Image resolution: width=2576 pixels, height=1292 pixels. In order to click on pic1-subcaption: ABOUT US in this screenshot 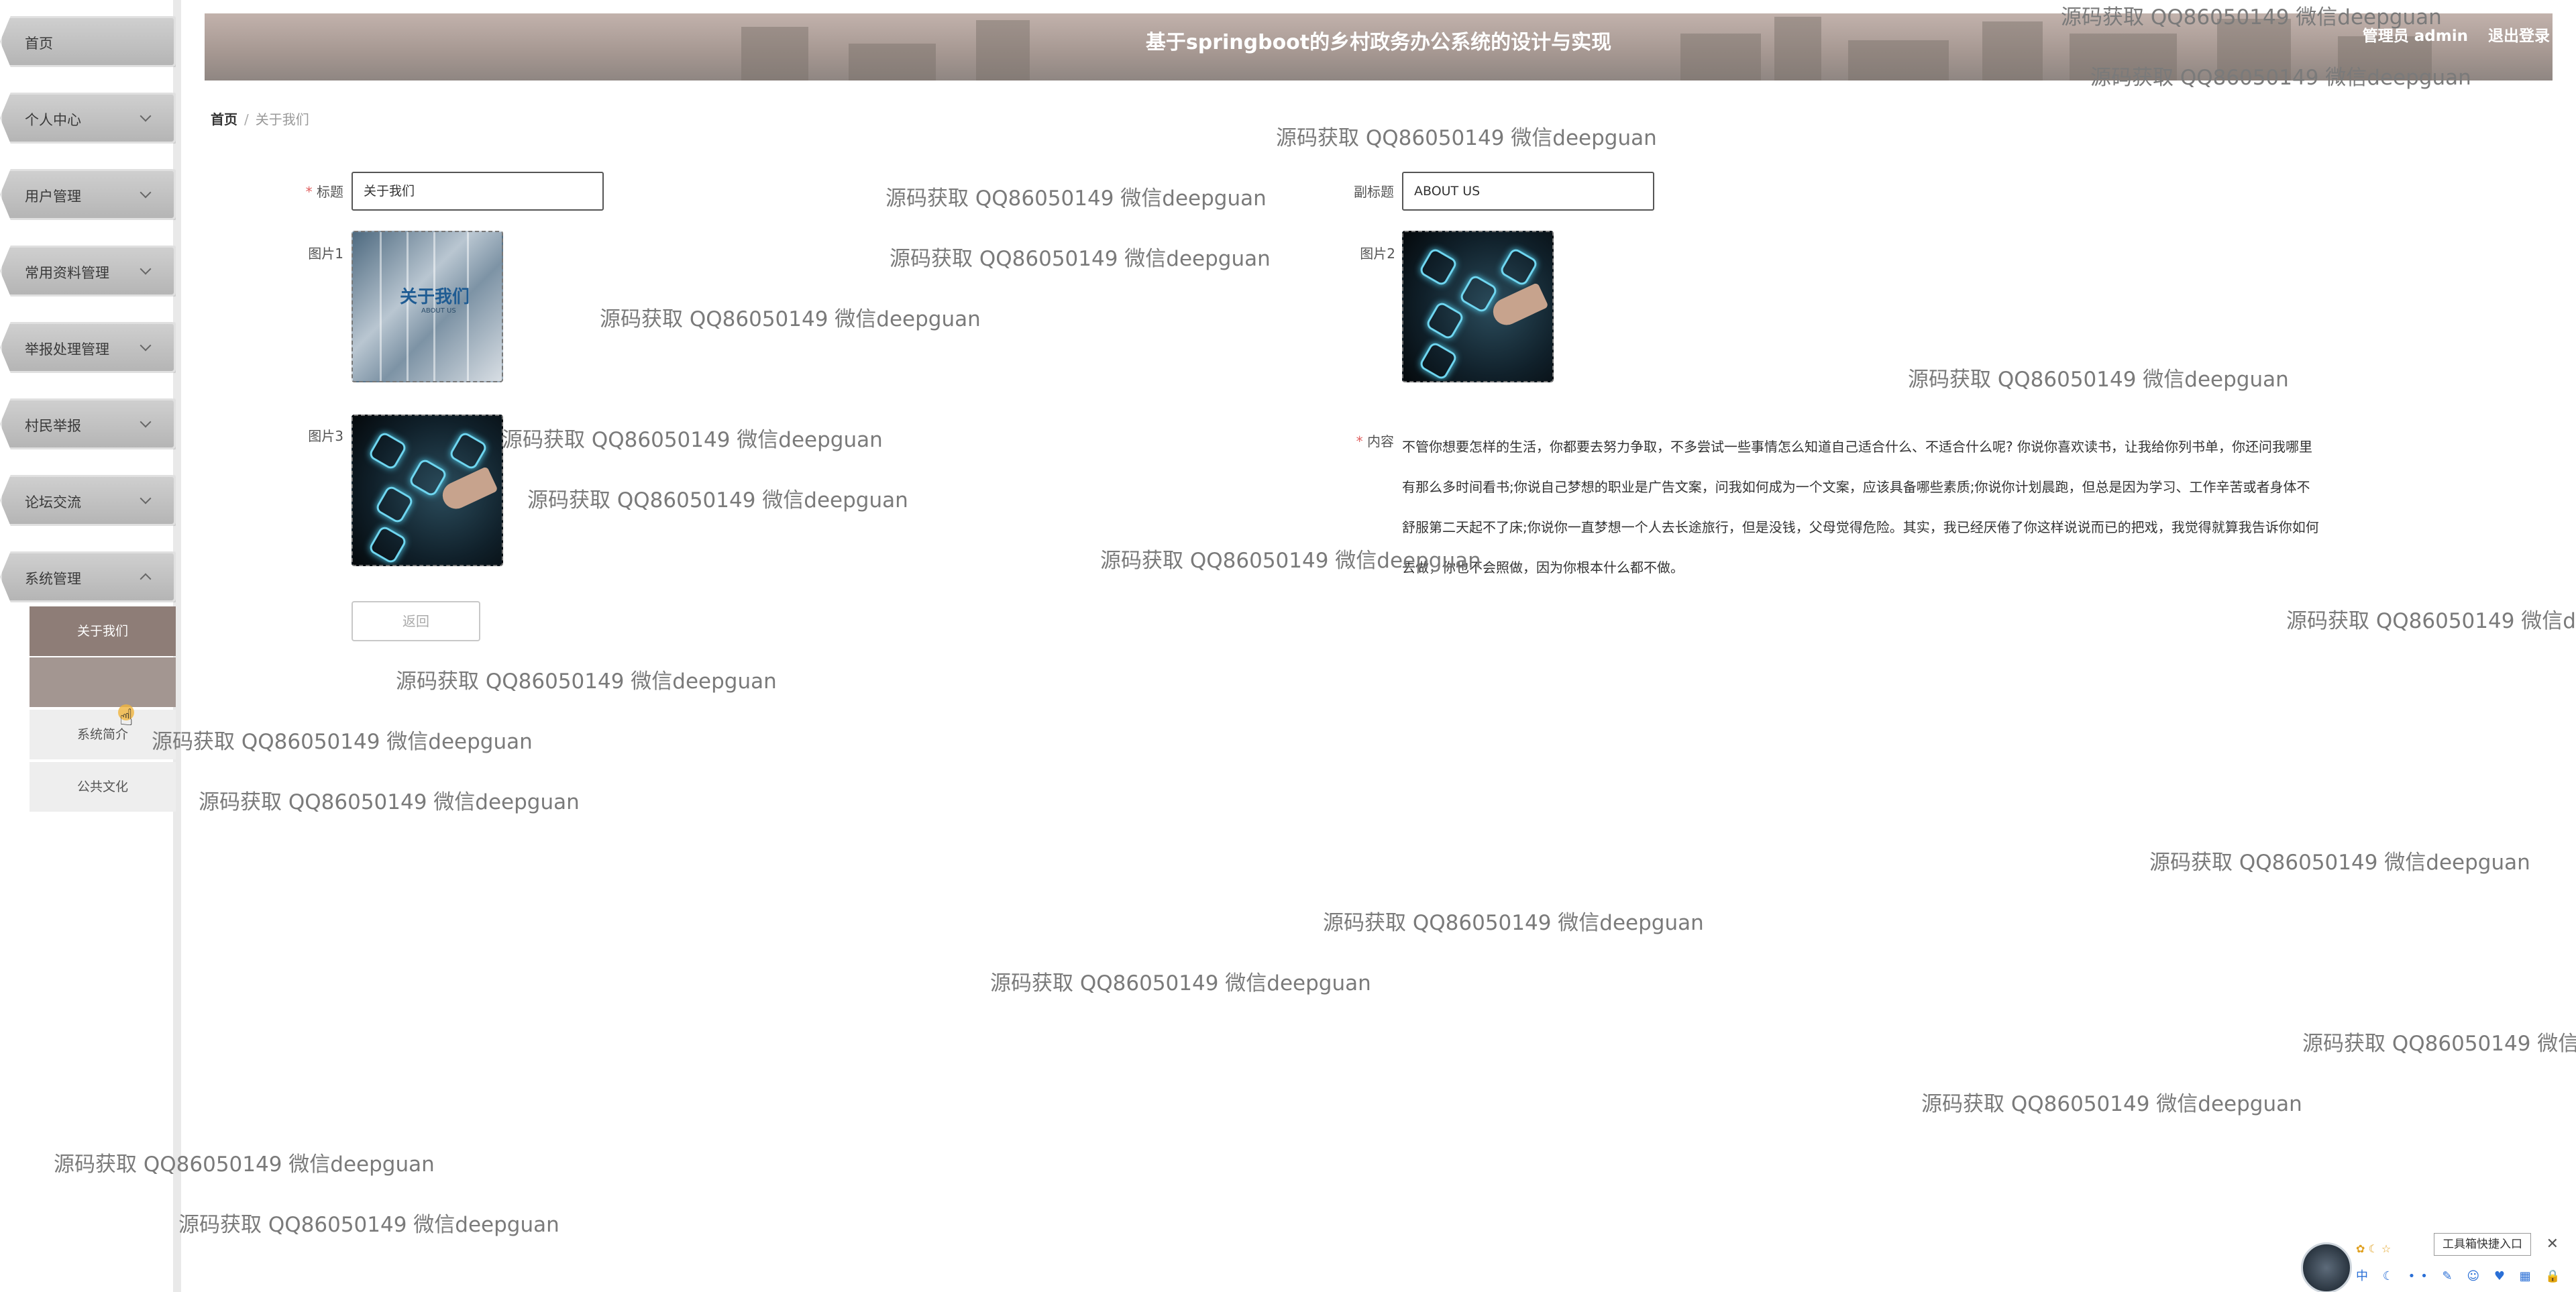, I will do `click(438, 311)`.